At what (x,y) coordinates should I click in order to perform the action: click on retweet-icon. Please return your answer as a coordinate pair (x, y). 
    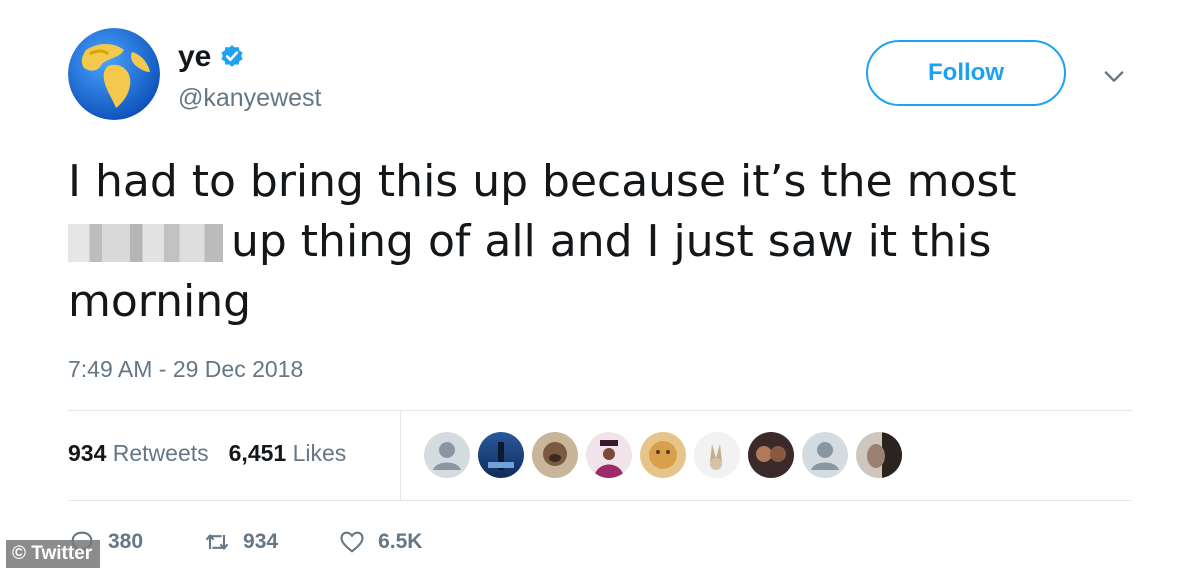
    Looking at the image, I should click on (217, 542).